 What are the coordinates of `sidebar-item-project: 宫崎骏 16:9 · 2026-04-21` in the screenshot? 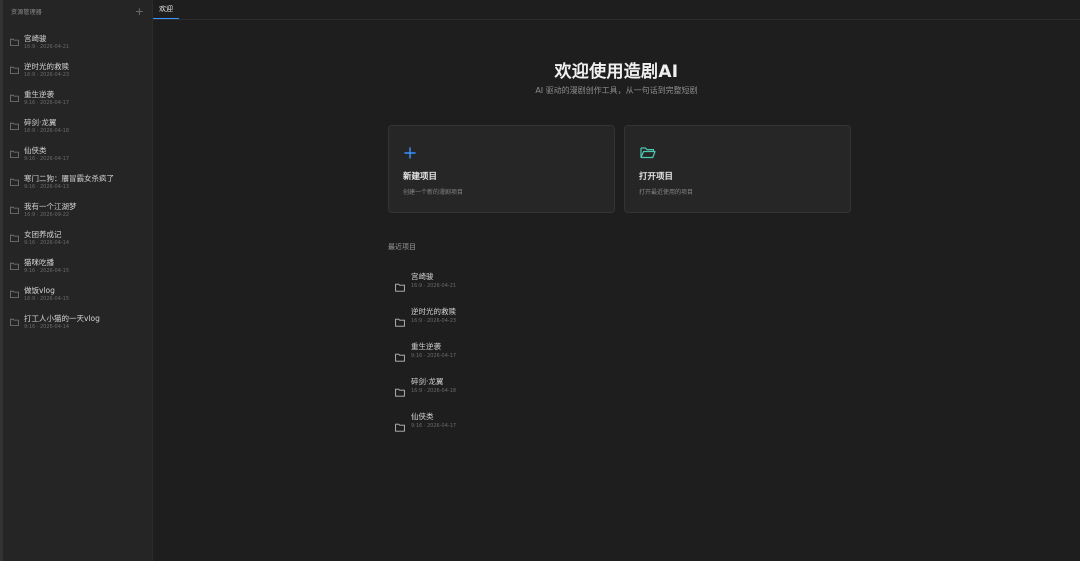 It's located at (77, 42).